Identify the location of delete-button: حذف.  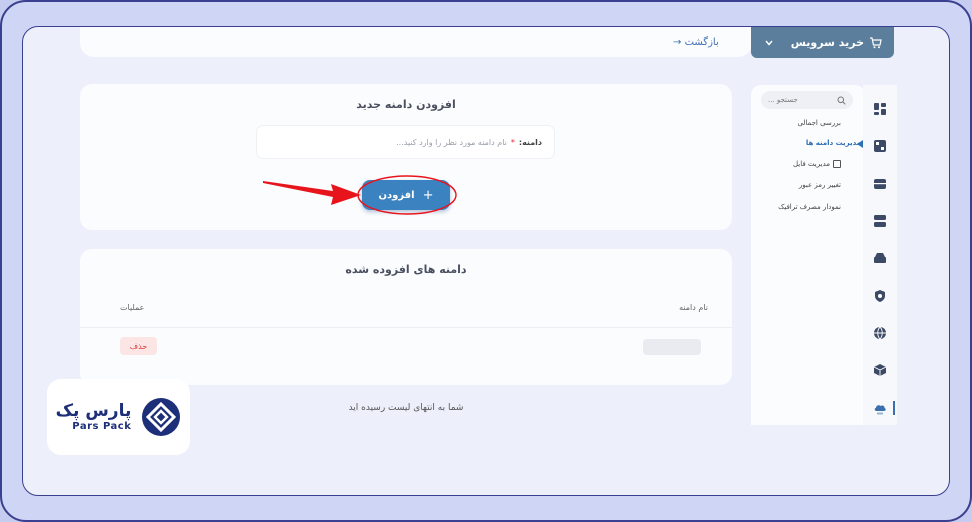
(138, 346).